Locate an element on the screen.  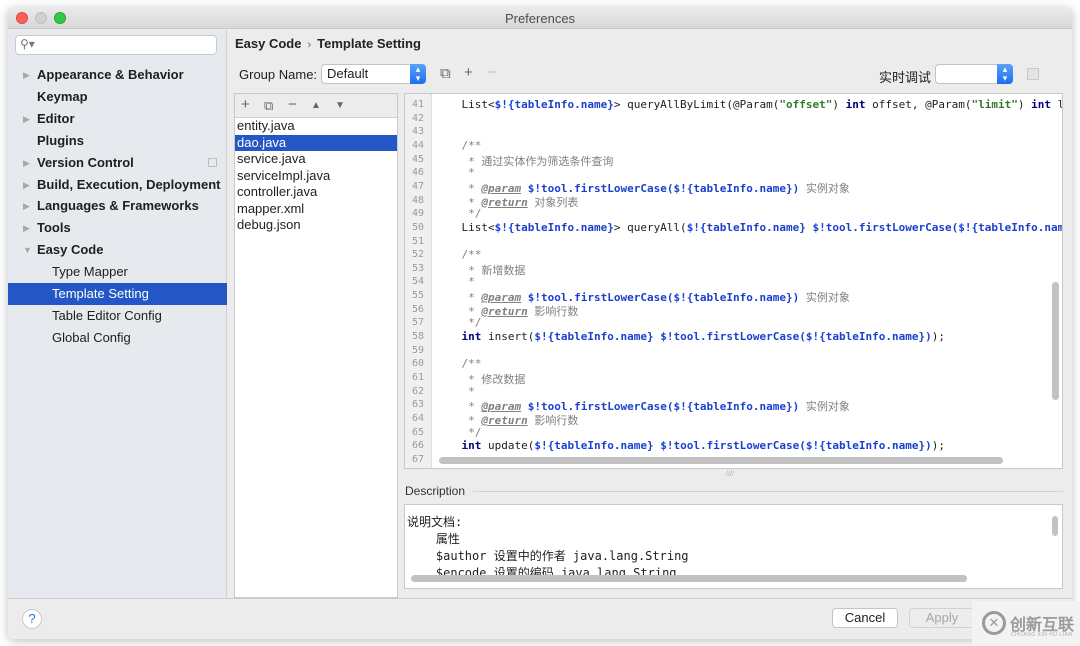
sidebar-item-label: Global Config is located at coordinates (91, 337).